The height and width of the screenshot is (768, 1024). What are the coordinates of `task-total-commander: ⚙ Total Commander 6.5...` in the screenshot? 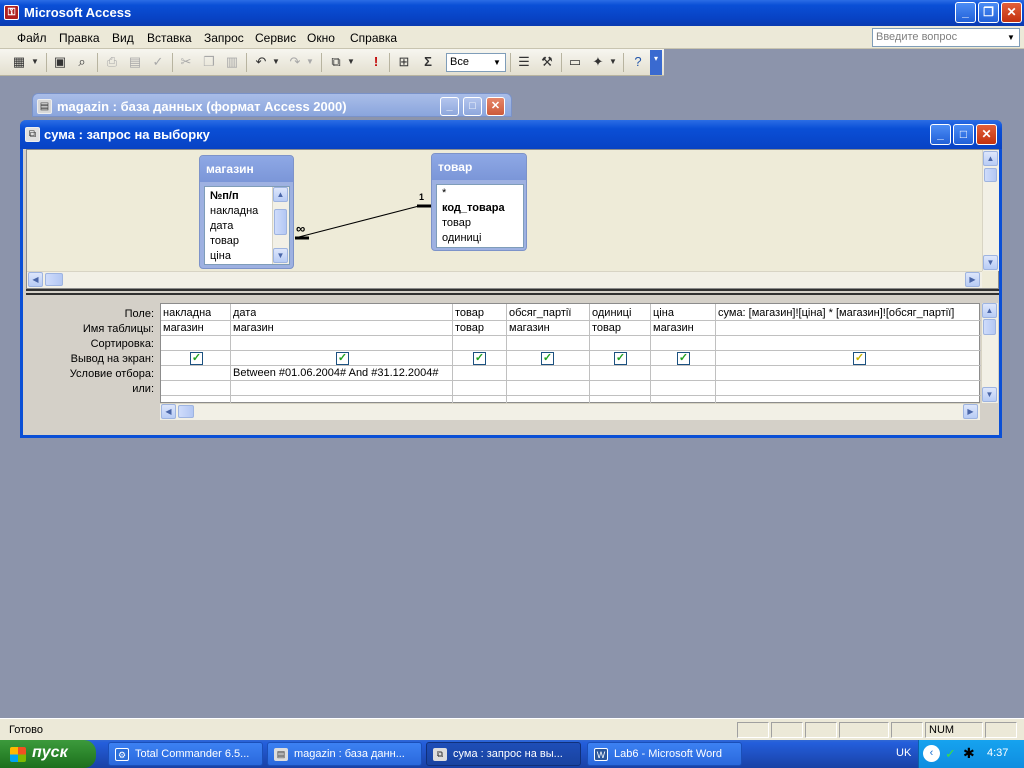 It's located at (185, 754).